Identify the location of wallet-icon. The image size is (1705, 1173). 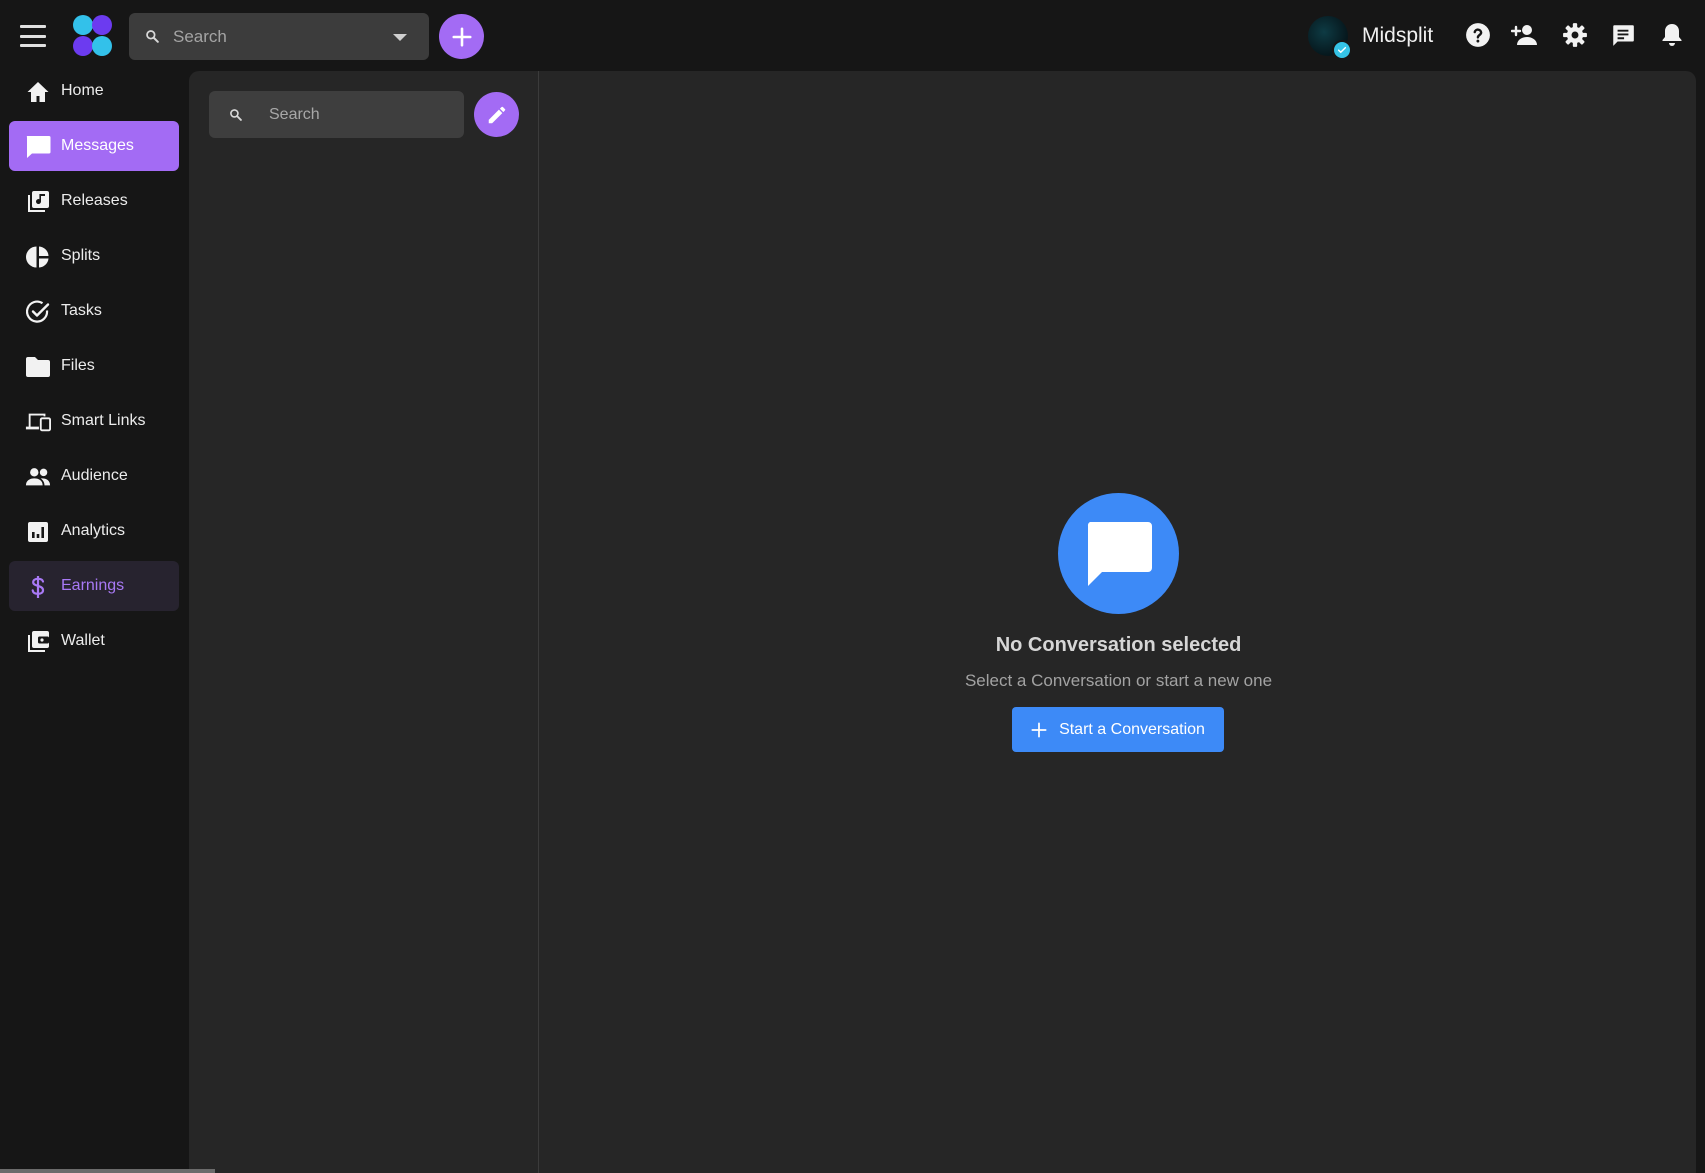
(38, 642).